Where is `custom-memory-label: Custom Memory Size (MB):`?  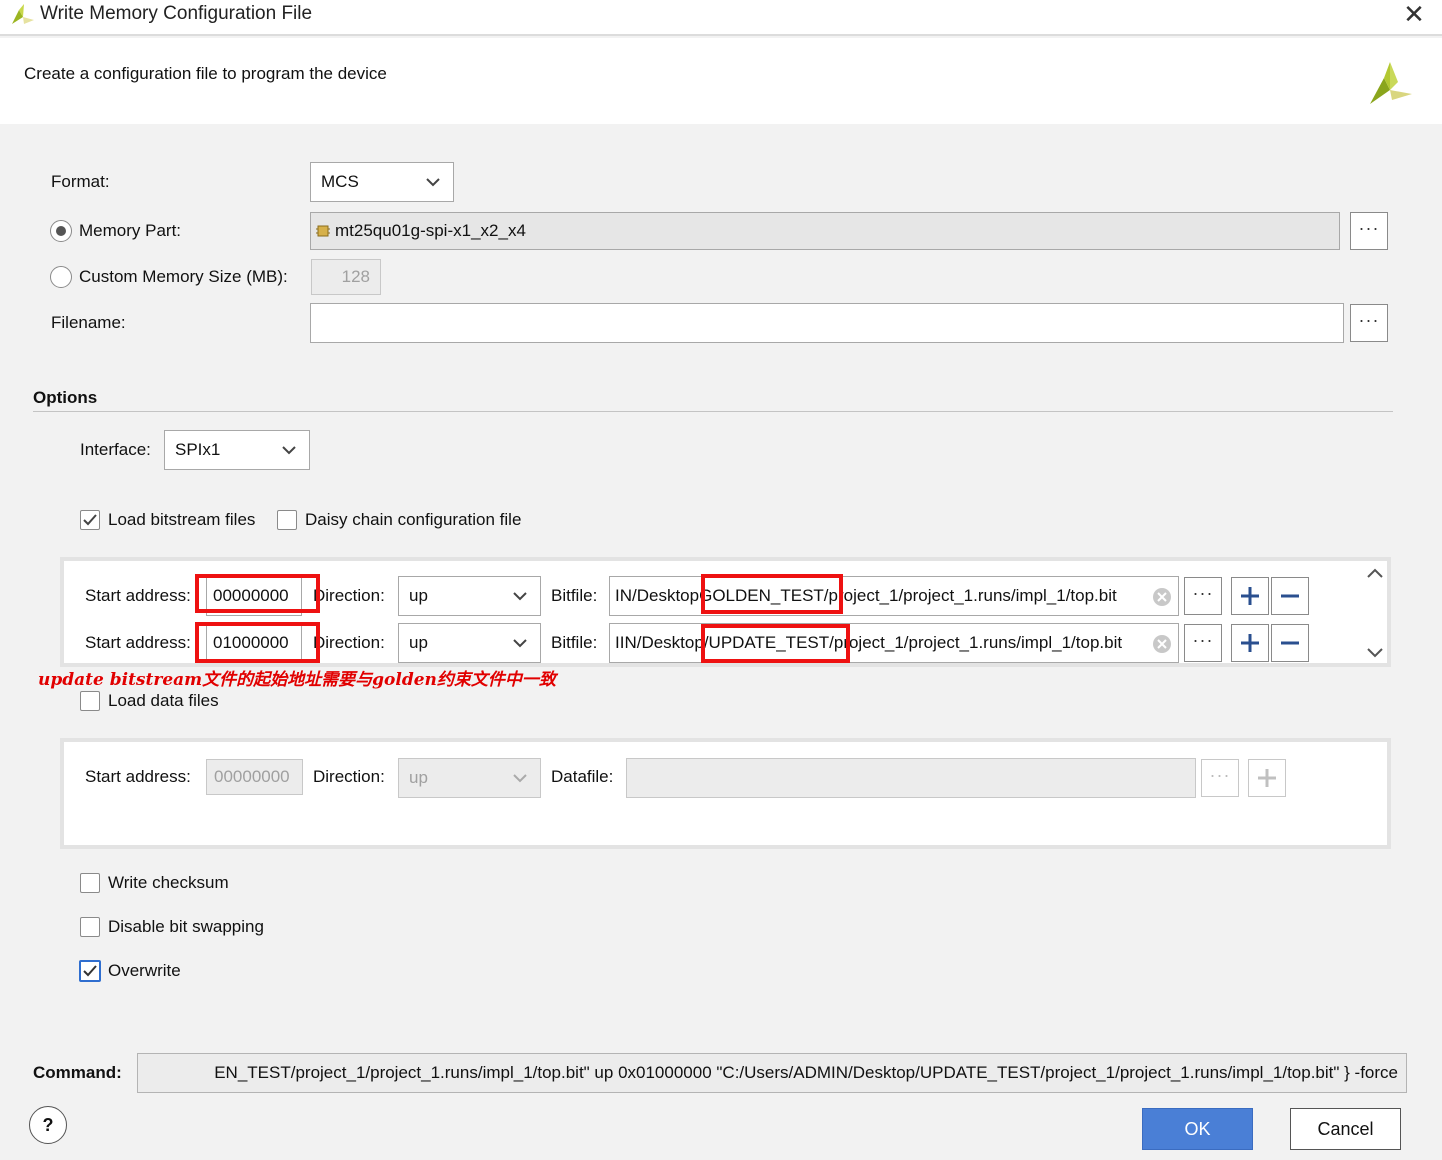 custom-memory-label: Custom Memory Size (MB): is located at coordinates (183, 276).